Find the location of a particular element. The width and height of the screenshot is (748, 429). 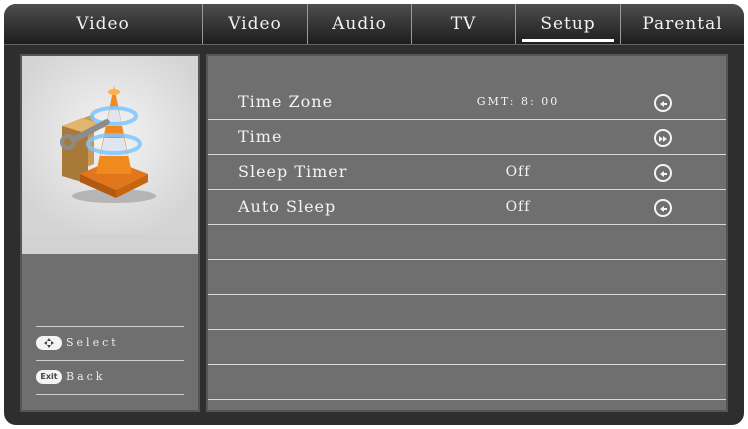

setting-row-time: Time is located at coordinates (467, 137).